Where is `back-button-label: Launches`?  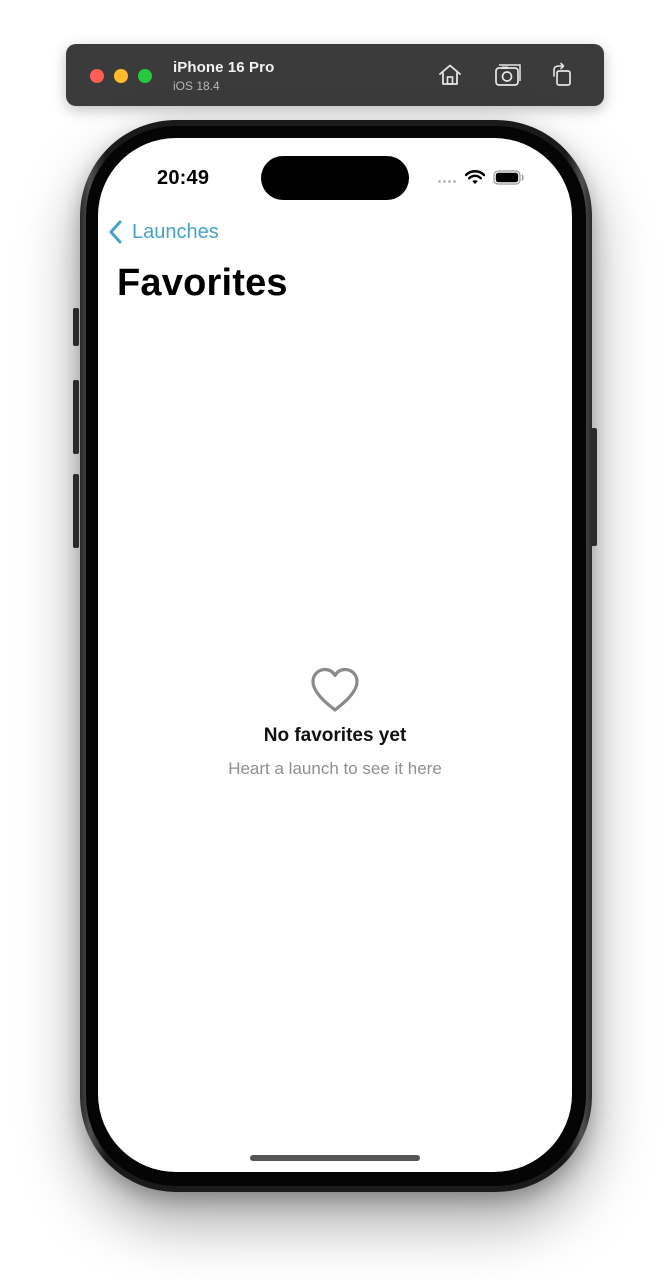 back-button-label: Launches is located at coordinates (175, 231).